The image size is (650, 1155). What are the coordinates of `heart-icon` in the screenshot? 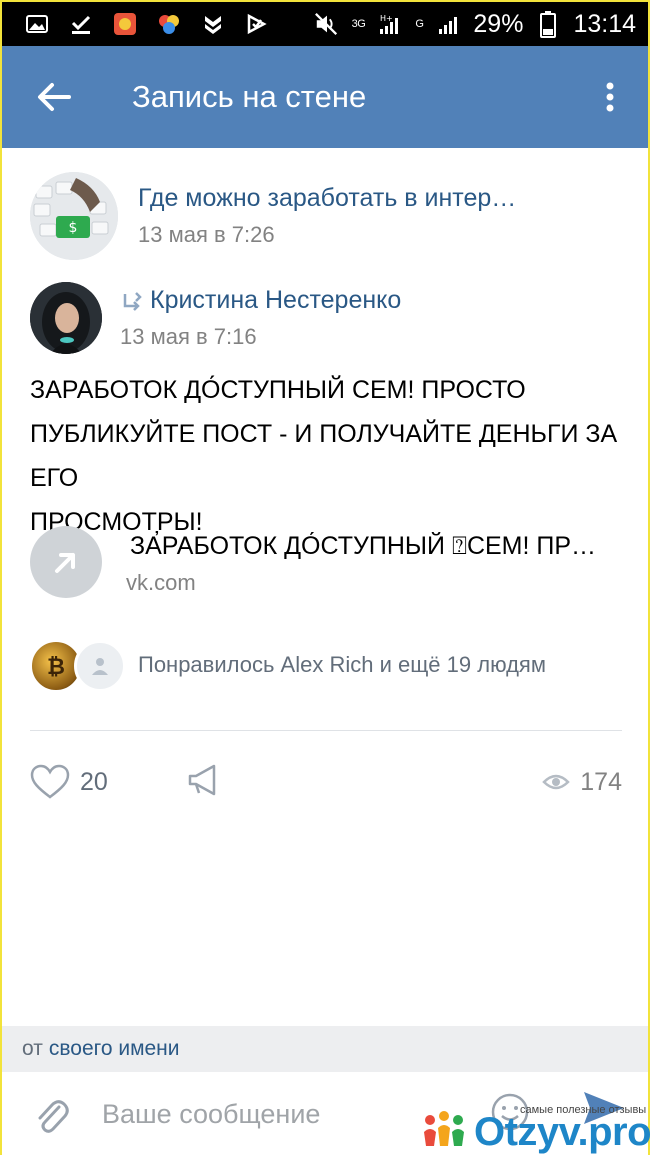 It's located at (50, 781).